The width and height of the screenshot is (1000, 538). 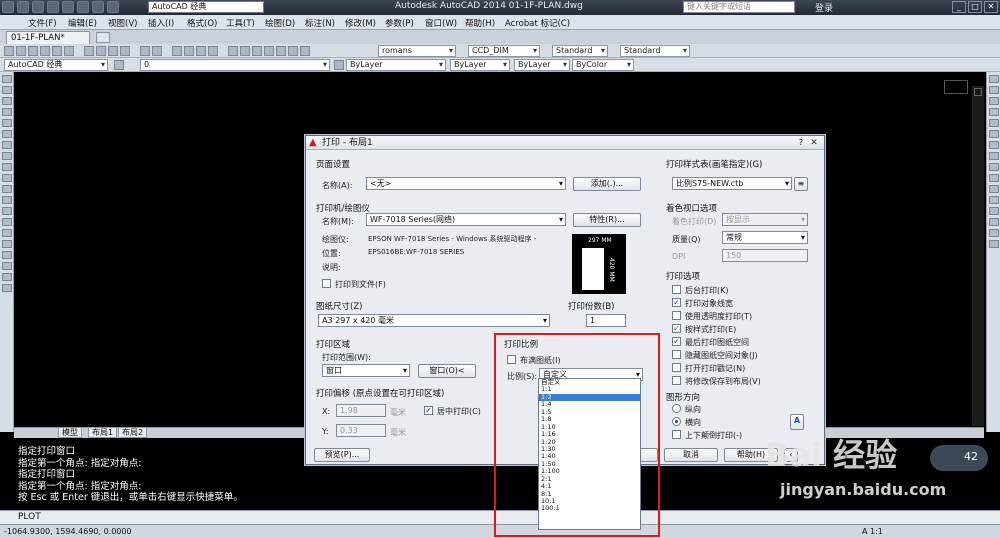 I want to click on edit-plot-style-icon: ≡, so click(x=801, y=184).